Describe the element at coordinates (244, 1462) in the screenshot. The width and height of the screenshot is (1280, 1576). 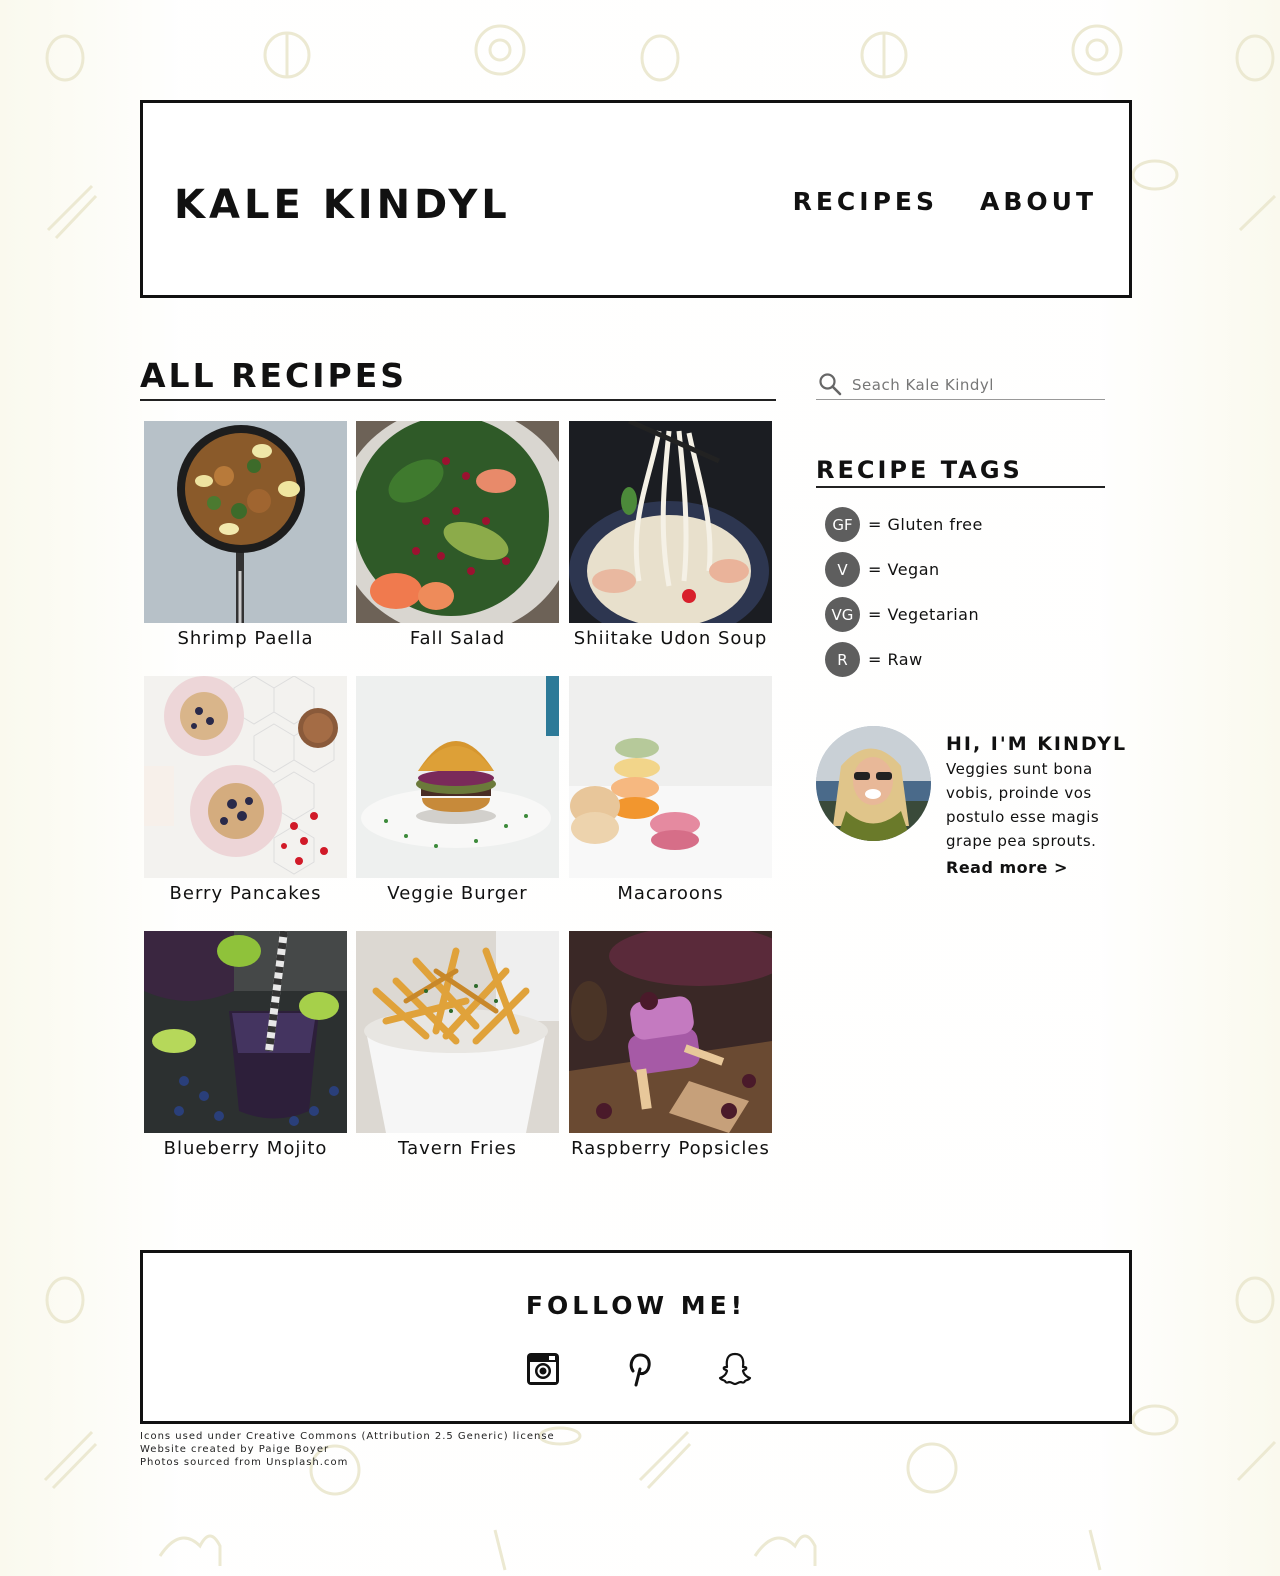
I see `credit-line: Photos sourced from Unsplash.com` at that location.